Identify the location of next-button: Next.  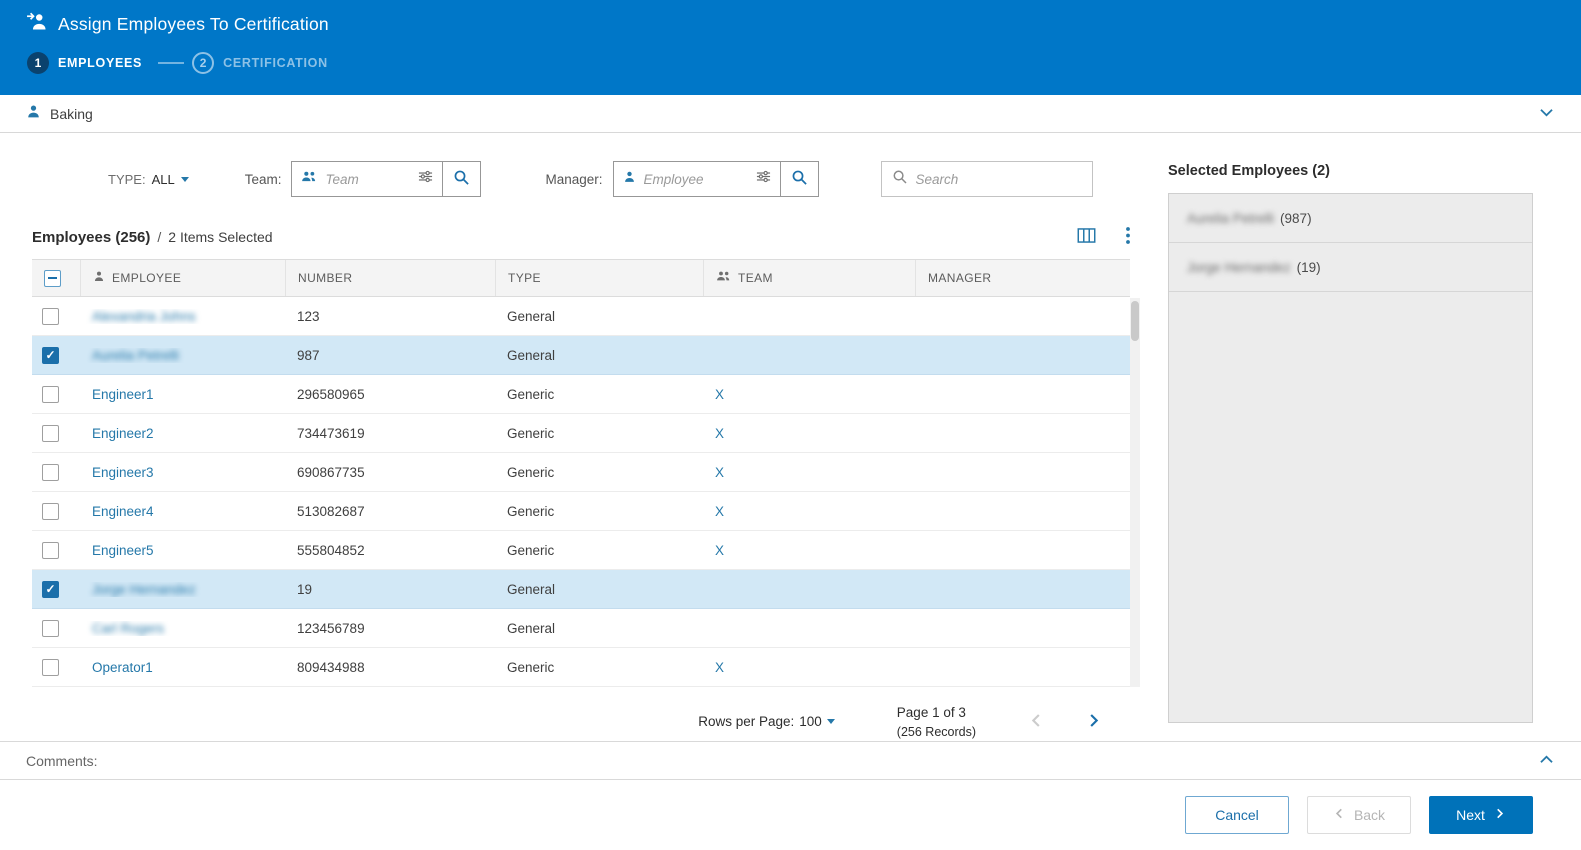
(1481, 815).